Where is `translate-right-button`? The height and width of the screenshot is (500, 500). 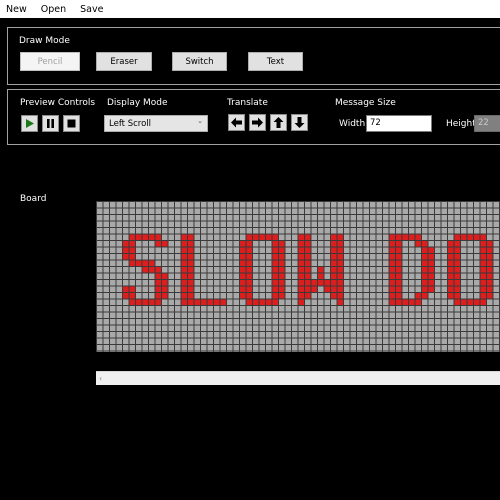
translate-right-button is located at coordinates (257, 122).